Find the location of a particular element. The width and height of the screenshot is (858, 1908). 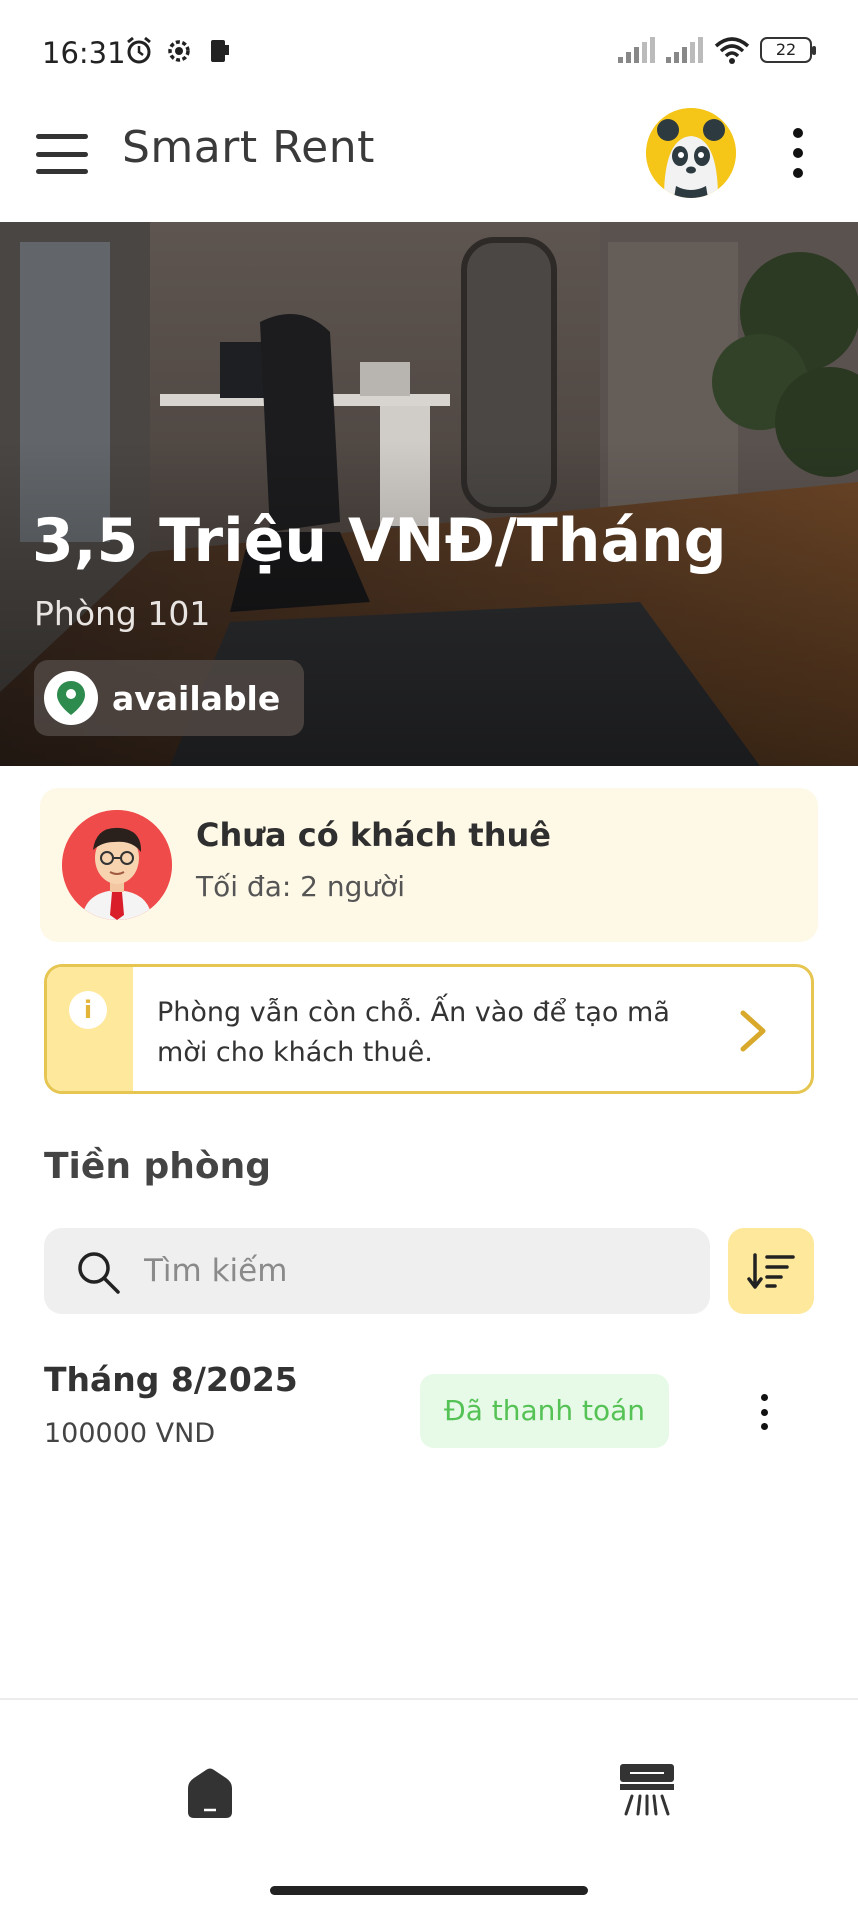

availability-badge: available is located at coordinates (169, 698).